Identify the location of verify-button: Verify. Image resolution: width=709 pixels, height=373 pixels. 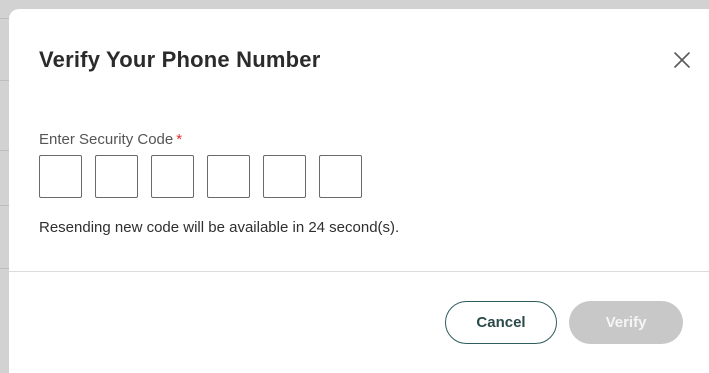
(626, 322).